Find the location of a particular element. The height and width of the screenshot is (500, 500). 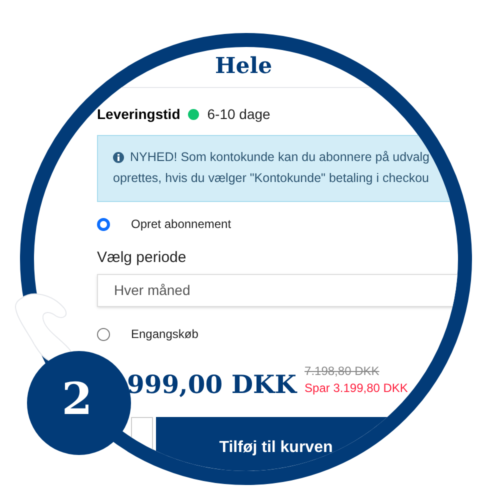

delivery-time: 6-10 dage is located at coordinates (238, 114).